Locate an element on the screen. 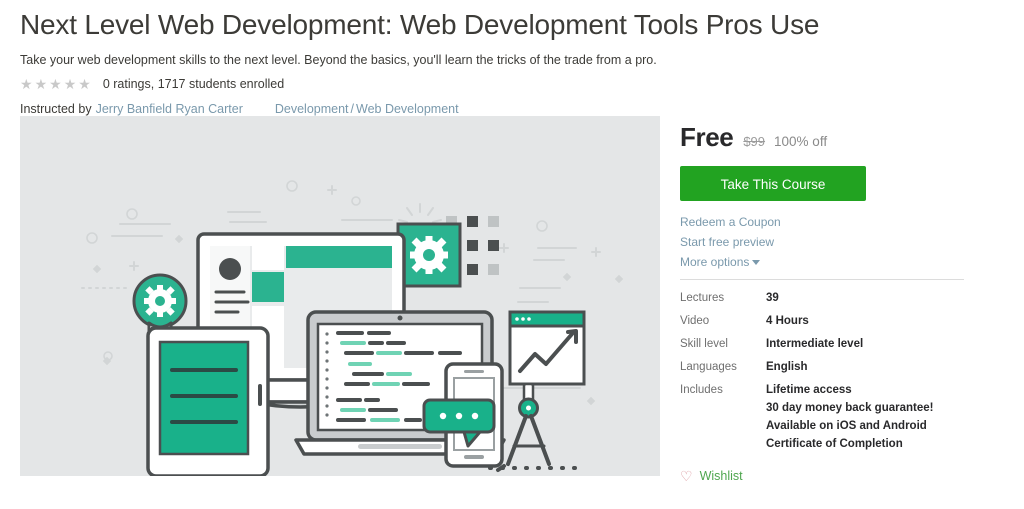 Image resolution: width=1024 pixels, height=509 pixels. start-free-preview-label: Start free preview is located at coordinates (727, 241).